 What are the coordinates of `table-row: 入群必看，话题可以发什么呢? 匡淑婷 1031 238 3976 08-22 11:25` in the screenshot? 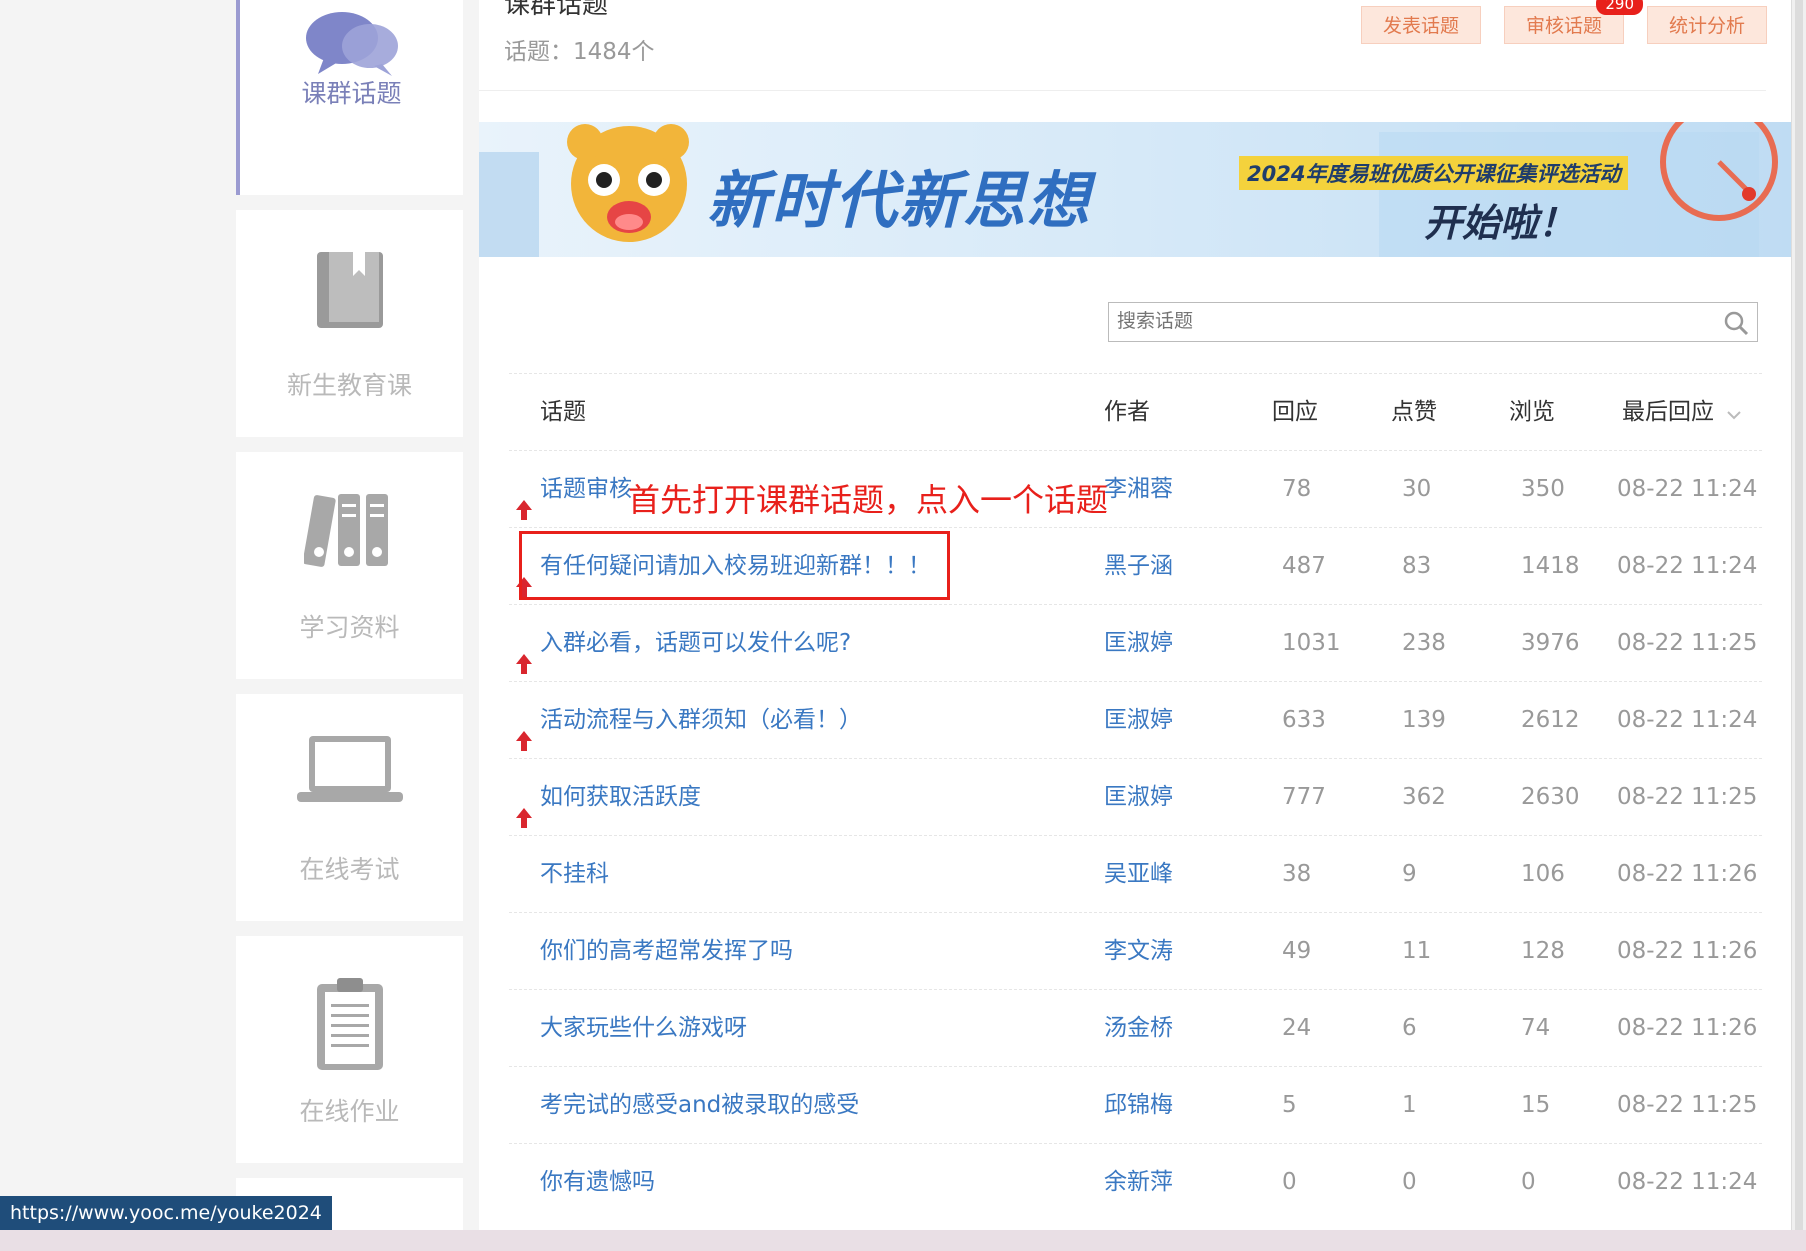 It's located at (1135, 642).